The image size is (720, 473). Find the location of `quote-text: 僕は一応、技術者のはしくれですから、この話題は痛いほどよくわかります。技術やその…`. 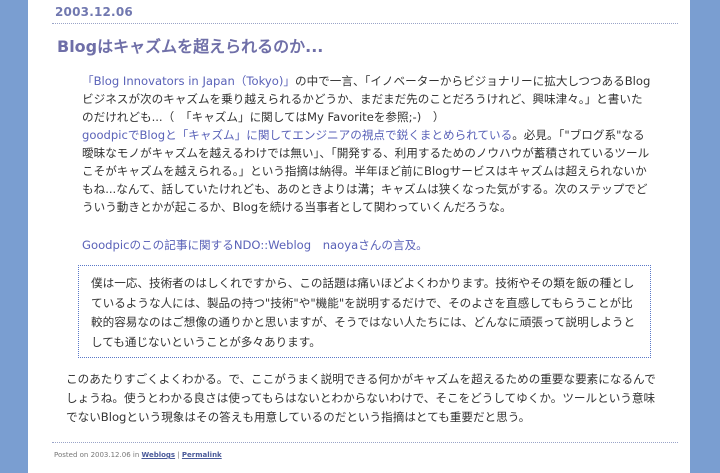

quote-text: 僕は一応、技術者のはしくれですから、この話題は痛いほどよくわかります。技術やその… is located at coordinates (363, 312).